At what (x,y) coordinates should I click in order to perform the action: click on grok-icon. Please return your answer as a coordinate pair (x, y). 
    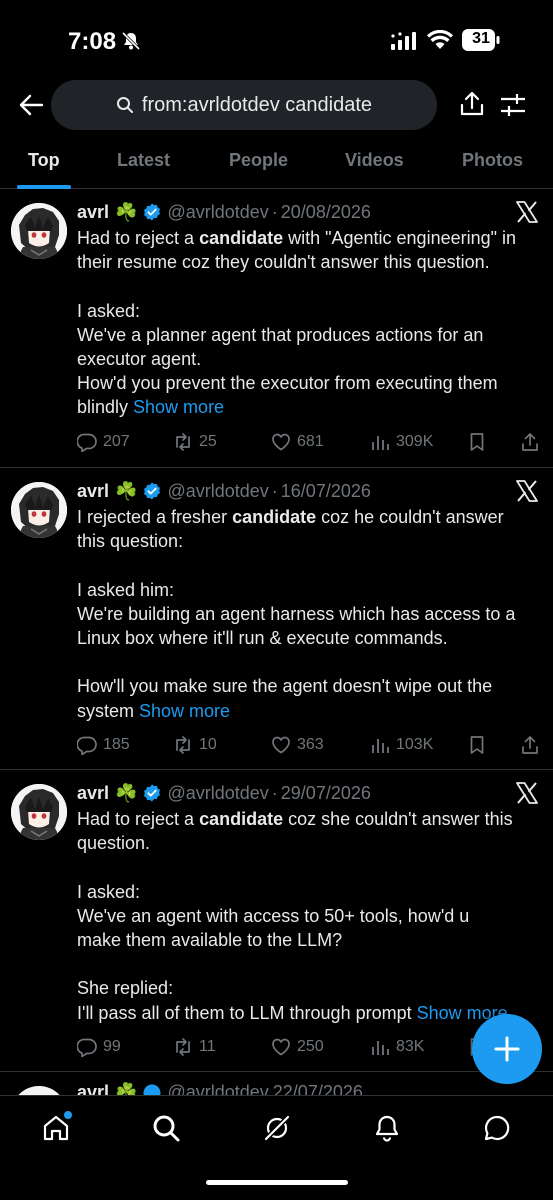
    Looking at the image, I should click on (277, 1128).